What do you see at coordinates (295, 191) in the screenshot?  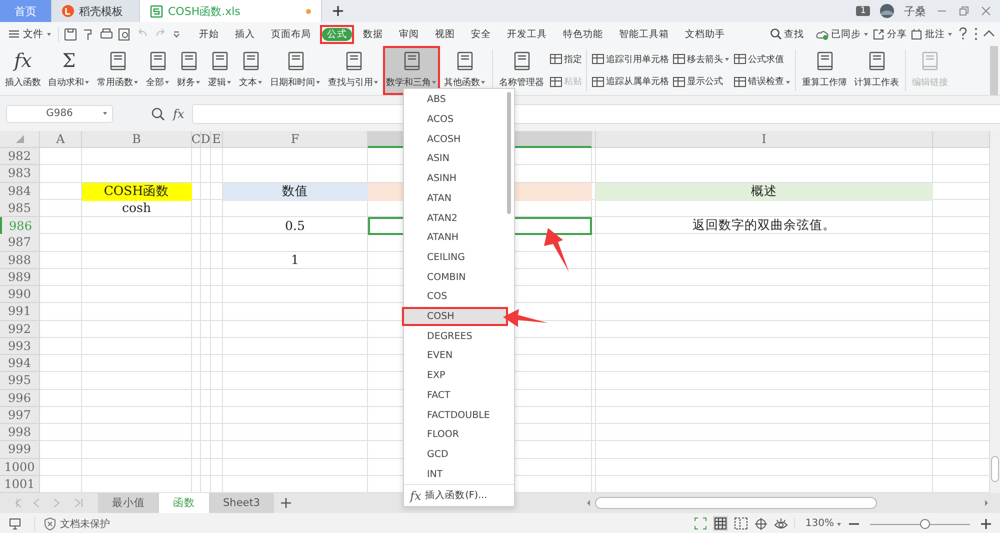 I see `table-cell: 数值` at bounding box center [295, 191].